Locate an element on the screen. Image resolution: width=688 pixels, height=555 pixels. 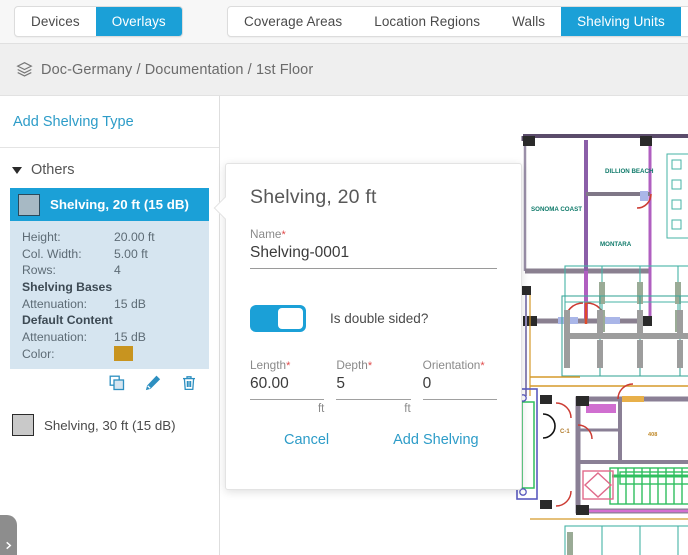
tab-shelving-units: Shelving Units is located at coordinates (621, 21).